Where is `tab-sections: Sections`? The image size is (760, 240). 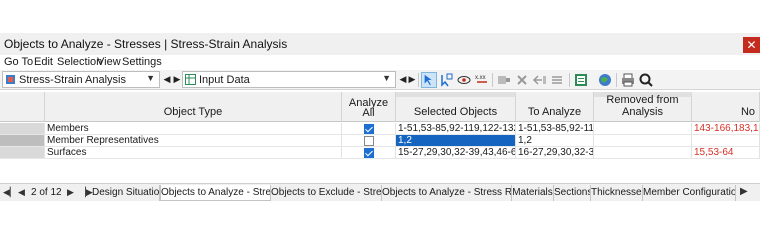 tab-sections: Sections is located at coordinates (572, 193).